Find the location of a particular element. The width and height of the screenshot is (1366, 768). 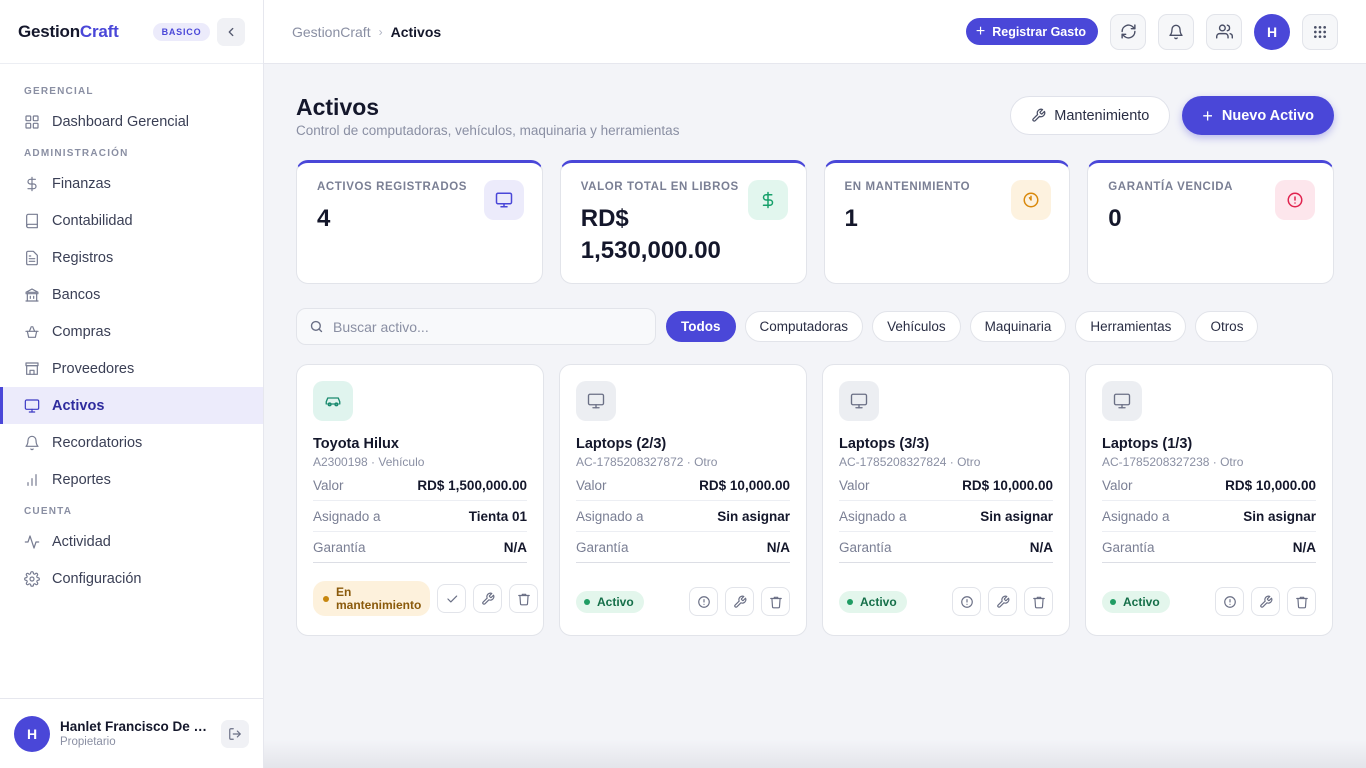

sidebar-item-reportes: Reportes is located at coordinates (131, 479).